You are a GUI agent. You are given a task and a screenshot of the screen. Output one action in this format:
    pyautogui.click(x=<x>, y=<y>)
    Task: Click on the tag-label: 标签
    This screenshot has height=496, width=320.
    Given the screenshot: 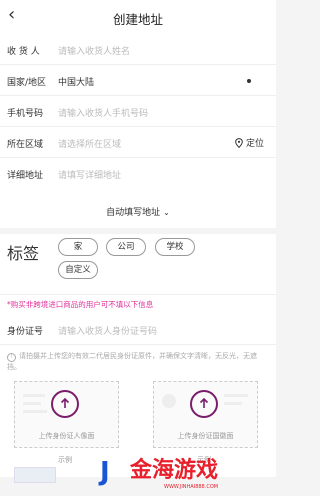 What is the action you would take?
    pyautogui.click(x=23, y=253)
    